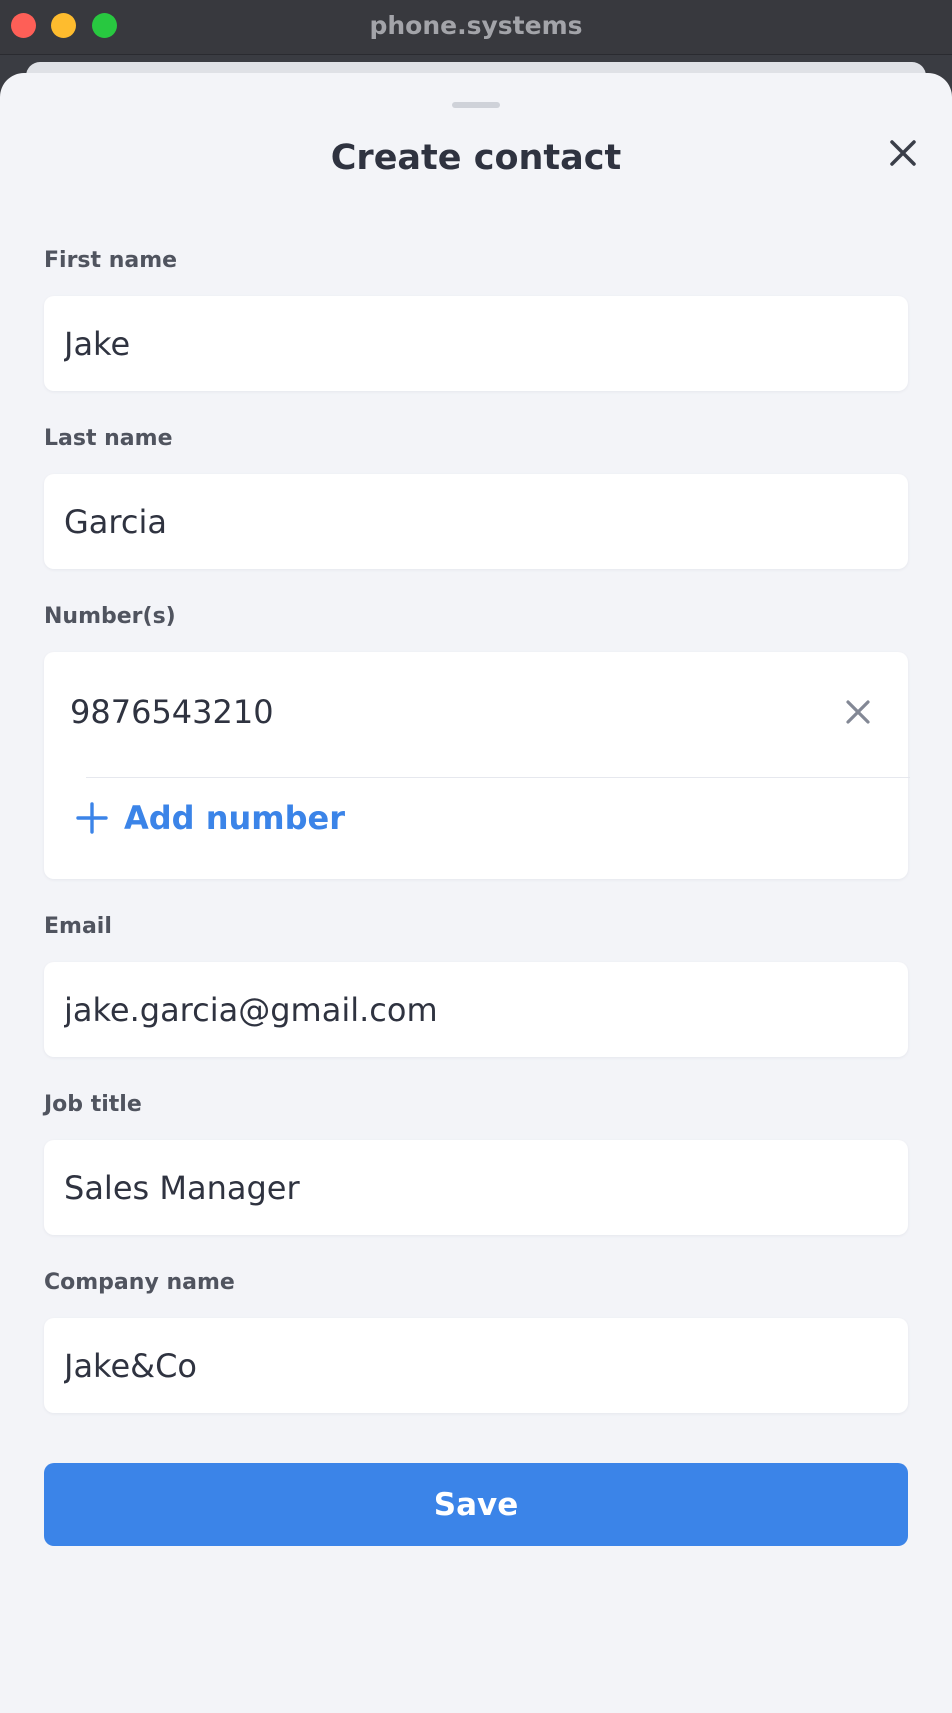  I want to click on remove-number-button, so click(858, 712).